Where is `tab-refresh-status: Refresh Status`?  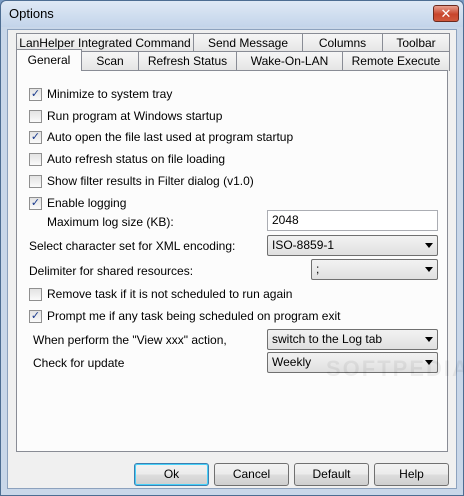 tab-refresh-status: Refresh Status is located at coordinates (187, 61).